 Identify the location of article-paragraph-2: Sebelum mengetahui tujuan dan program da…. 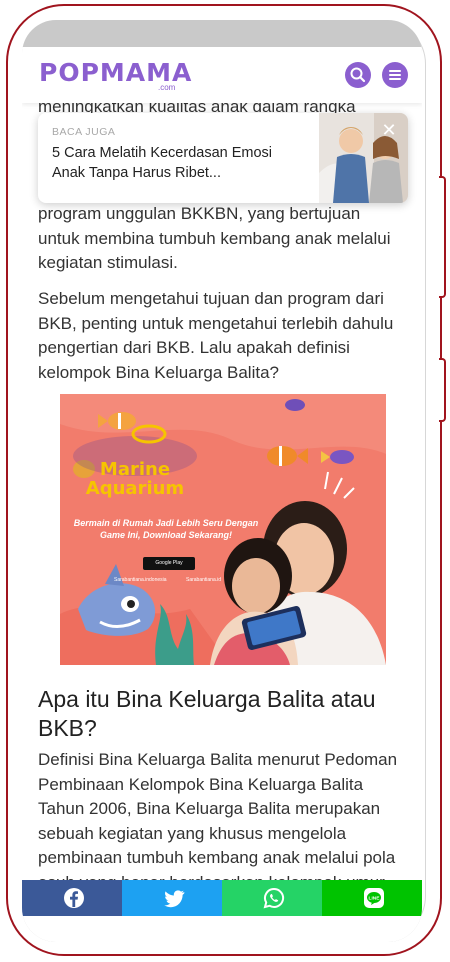
(216, 335).